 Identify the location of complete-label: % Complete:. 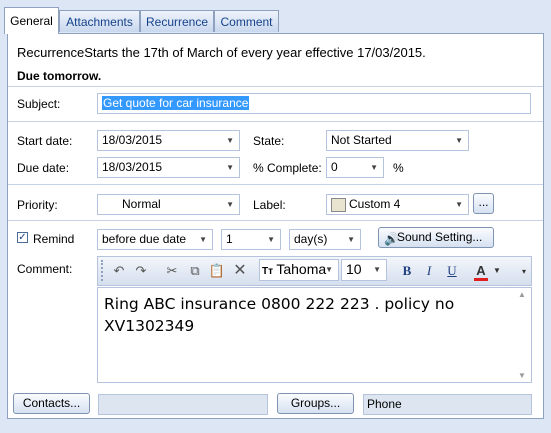
(287, 168).